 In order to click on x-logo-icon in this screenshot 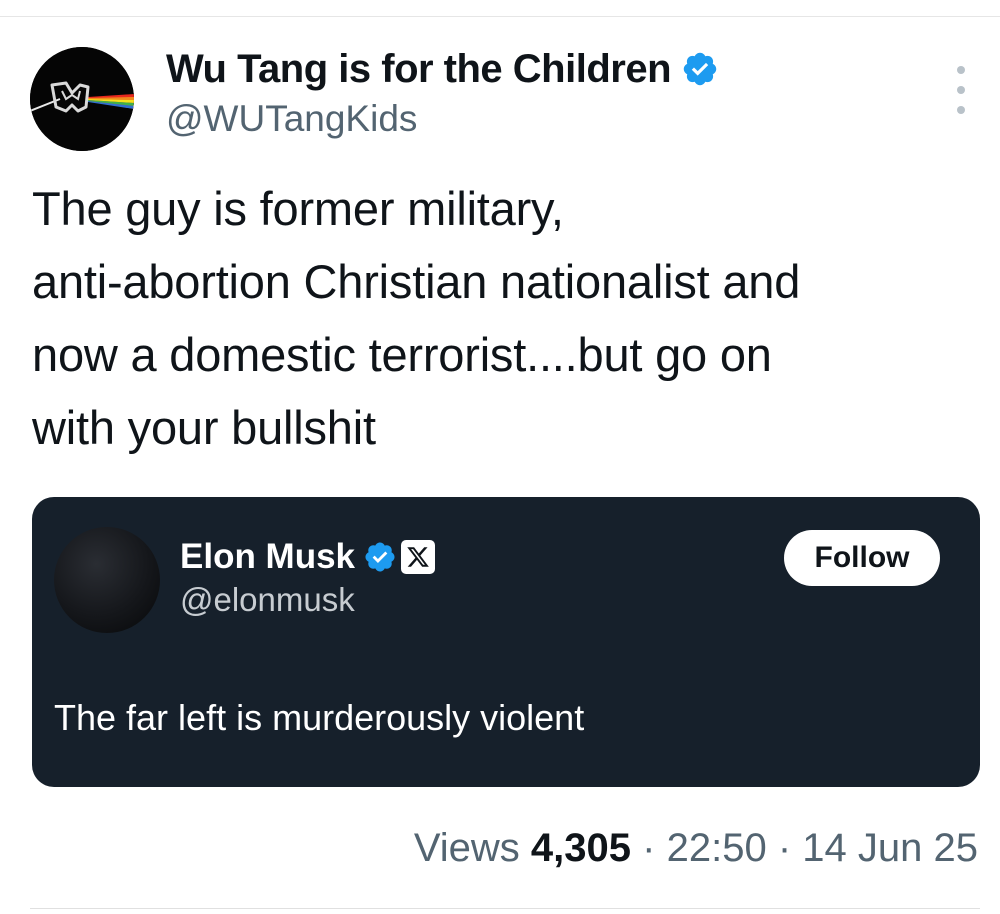, I will do `click(418, 557)`.